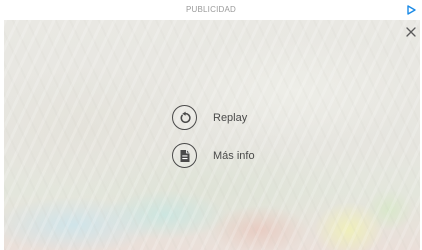 The height and width of the screenshot is (250, 422). Describe the element at coordinates (184, 155) in the screenshot. I see `document-icon` at that location.